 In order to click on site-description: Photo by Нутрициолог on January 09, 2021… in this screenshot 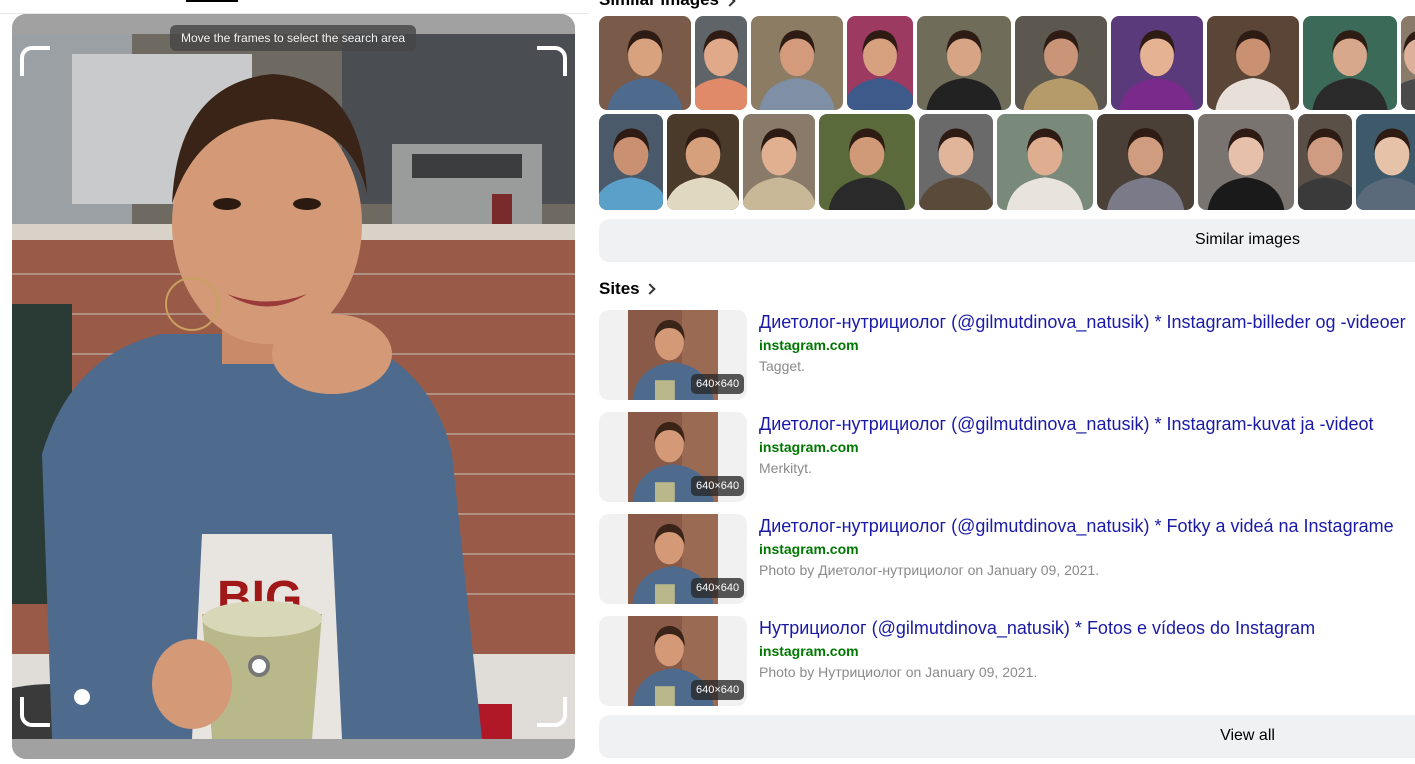, I will do `click(898, 672)`.